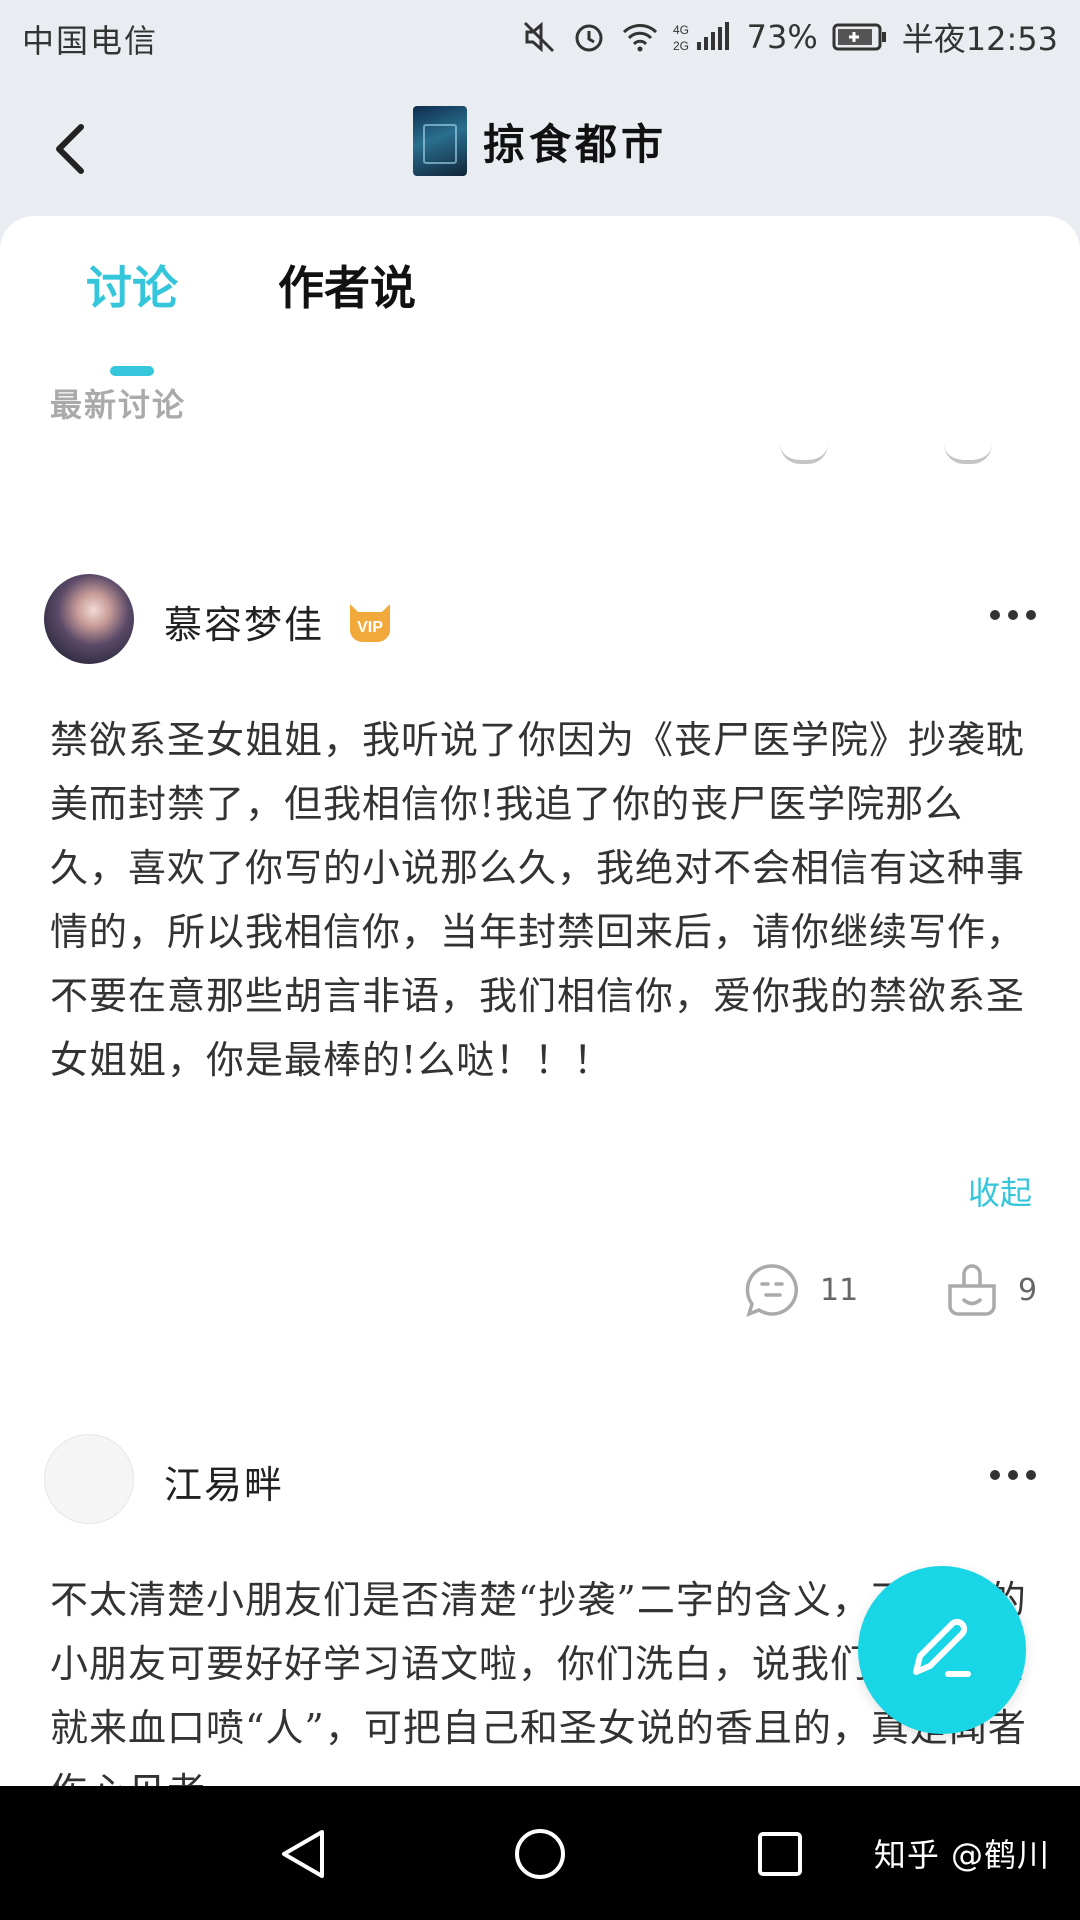 Image resolution: width=1080 pixels, height=1920 pixels. Describe the element at coordinates (859, 37) in the screenshot. I see `battery-icon` at that location.